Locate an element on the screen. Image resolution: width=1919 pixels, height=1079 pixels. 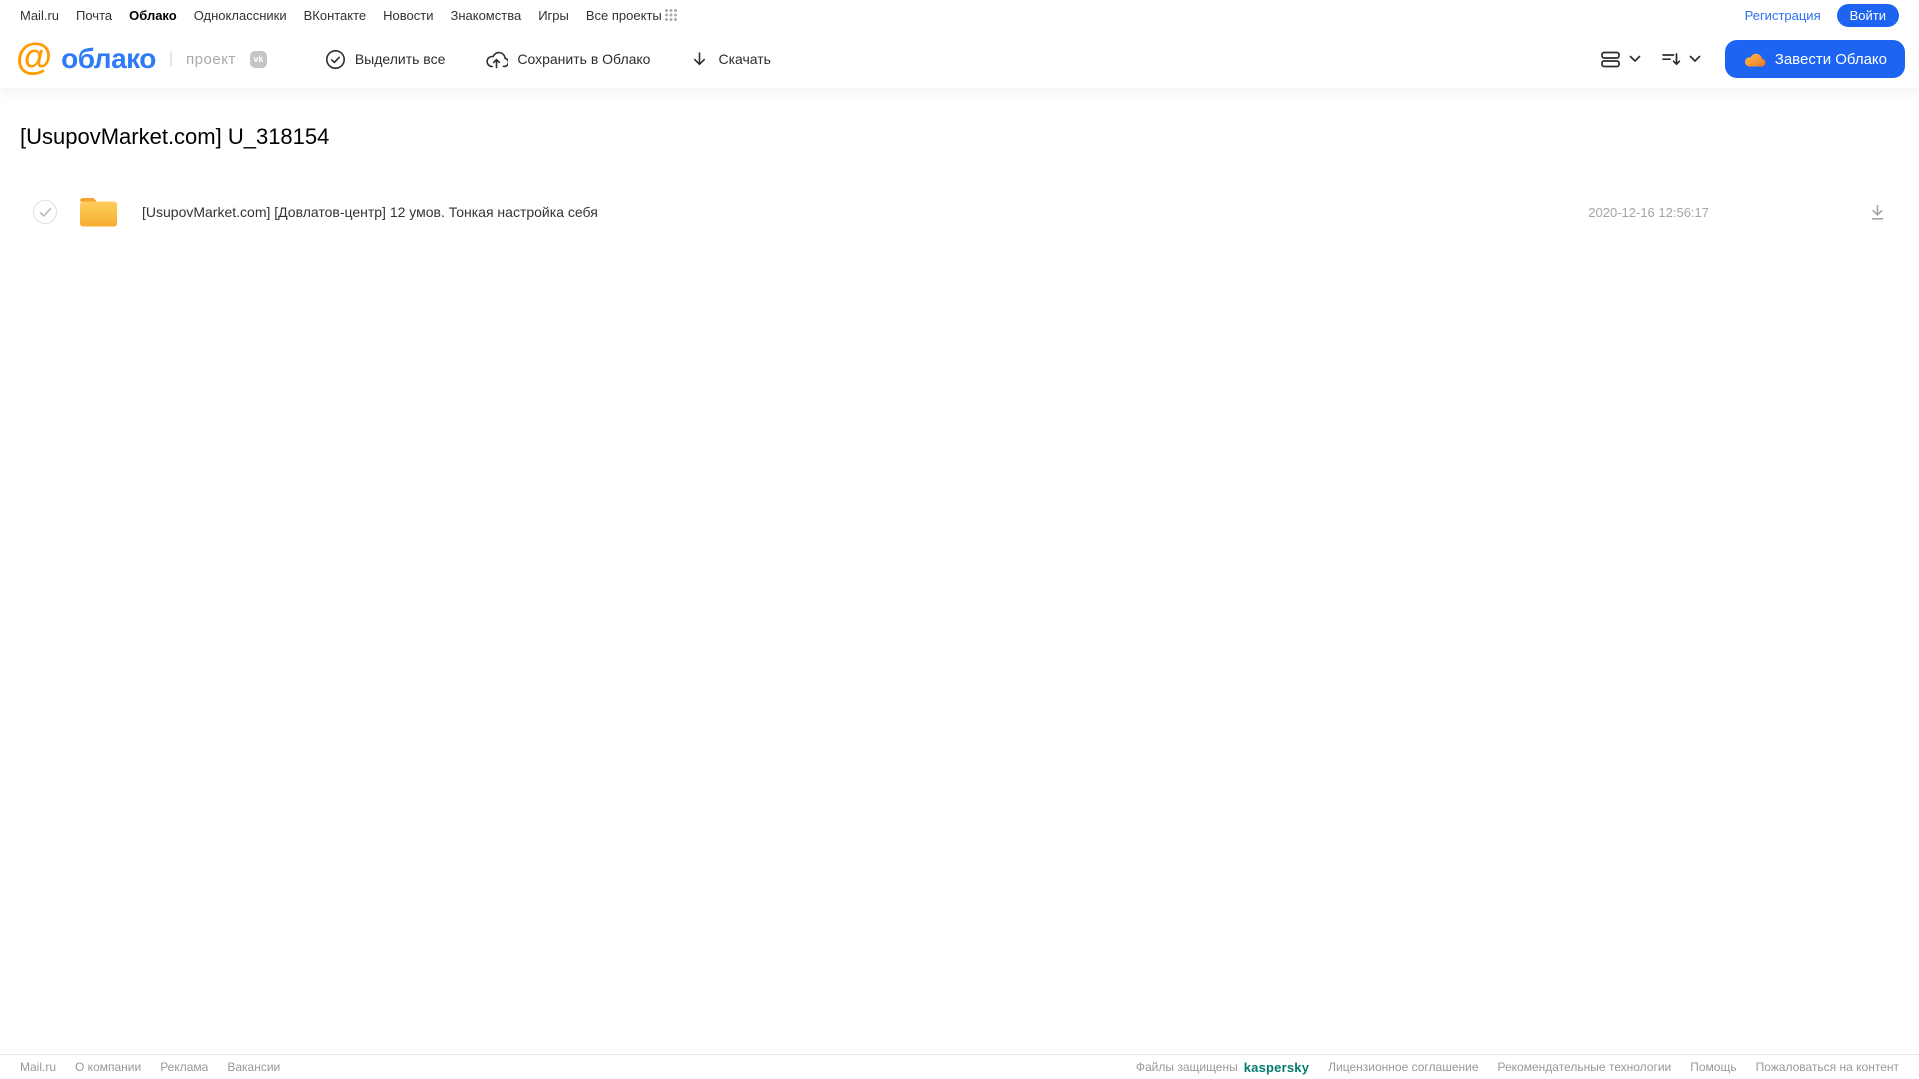
save-to-cloud-button: Сохранить в Облако is located at coordinates (567, 59).